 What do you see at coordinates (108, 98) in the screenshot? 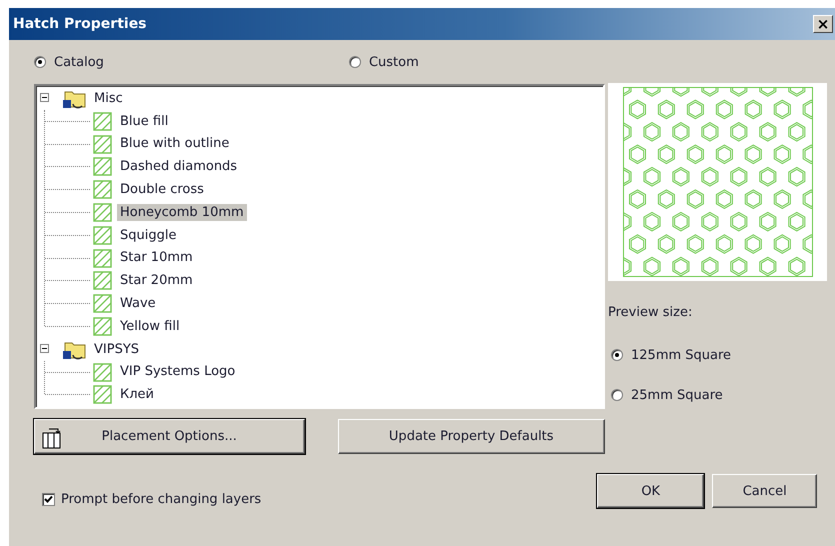
I see `tree-folder: Misc` at bounding box center [108, 98].